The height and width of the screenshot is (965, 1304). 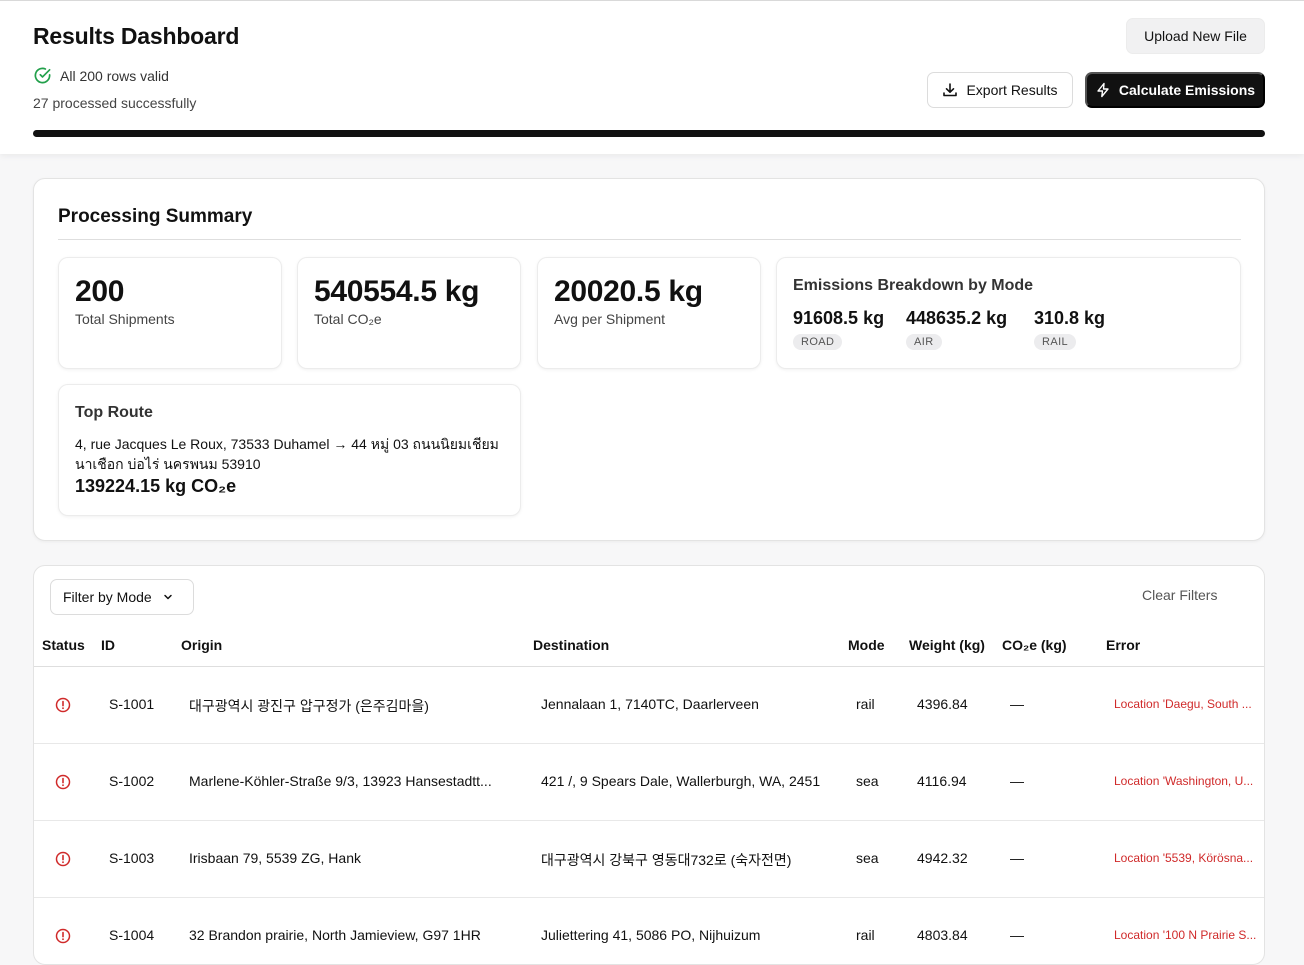 I want to click on upload-new-file-button: Upload New File, so click(x=1195, y=36).